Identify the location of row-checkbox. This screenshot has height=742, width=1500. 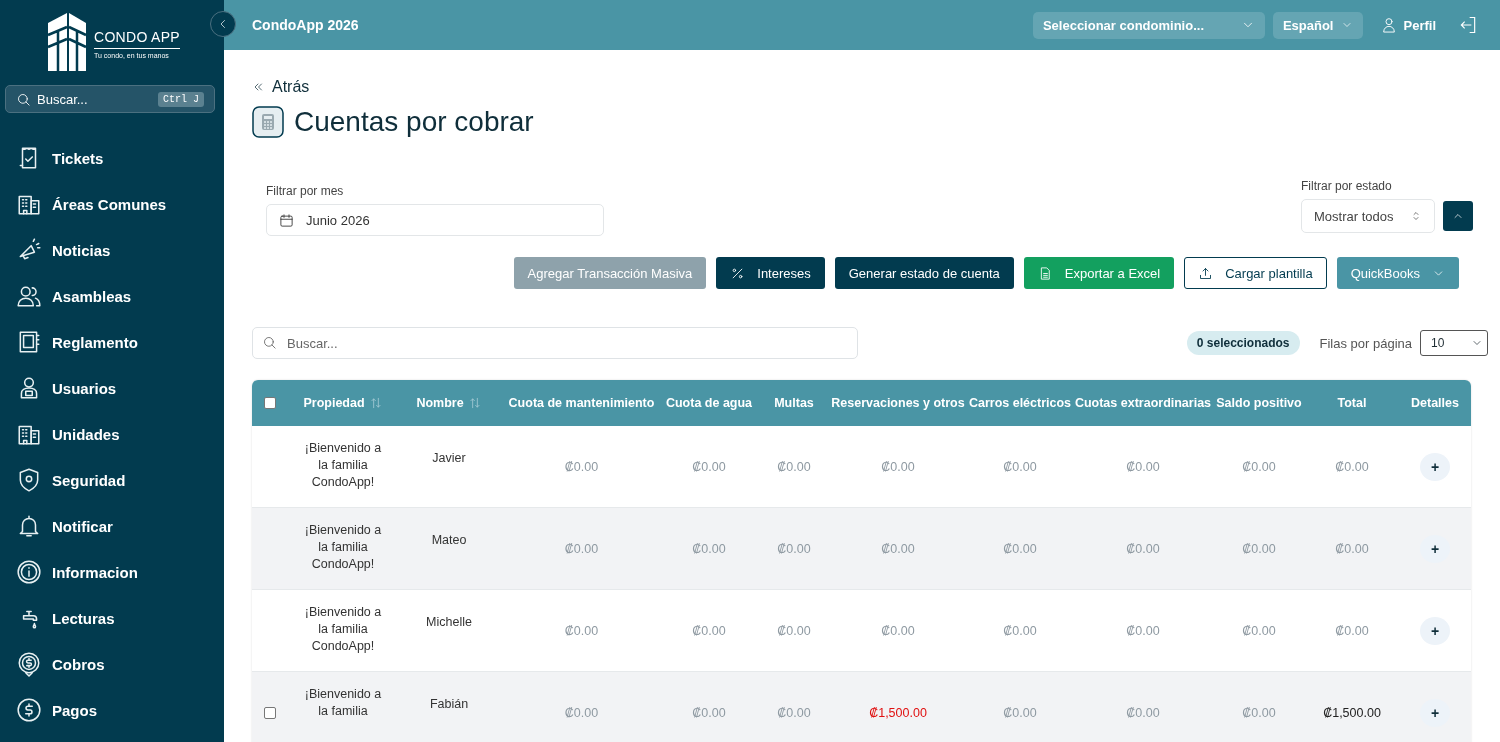
(270, 712).